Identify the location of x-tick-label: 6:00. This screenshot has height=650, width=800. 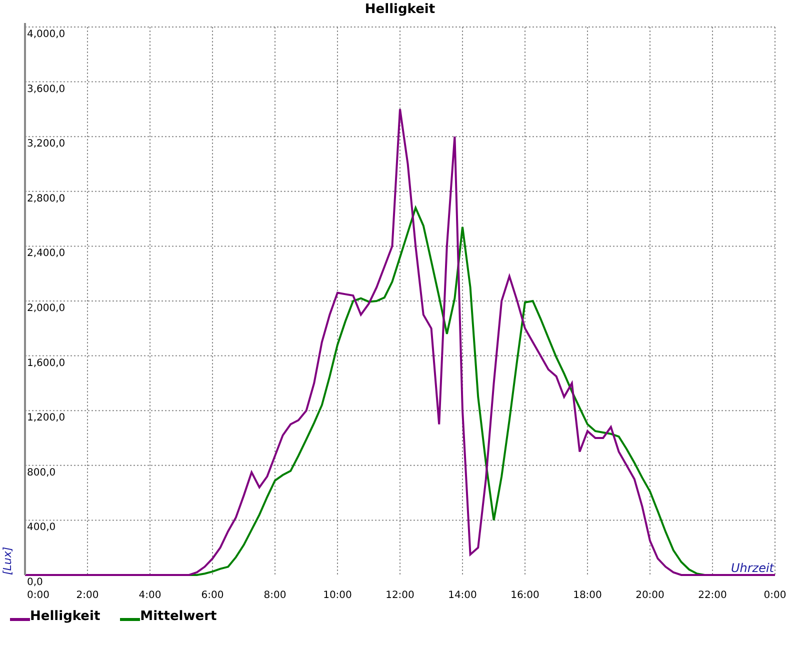
(212, 595).